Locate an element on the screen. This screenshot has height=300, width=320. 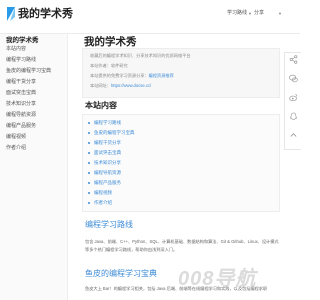
nav-learning-path: 学习路线 is located at coordinates (237, 13).